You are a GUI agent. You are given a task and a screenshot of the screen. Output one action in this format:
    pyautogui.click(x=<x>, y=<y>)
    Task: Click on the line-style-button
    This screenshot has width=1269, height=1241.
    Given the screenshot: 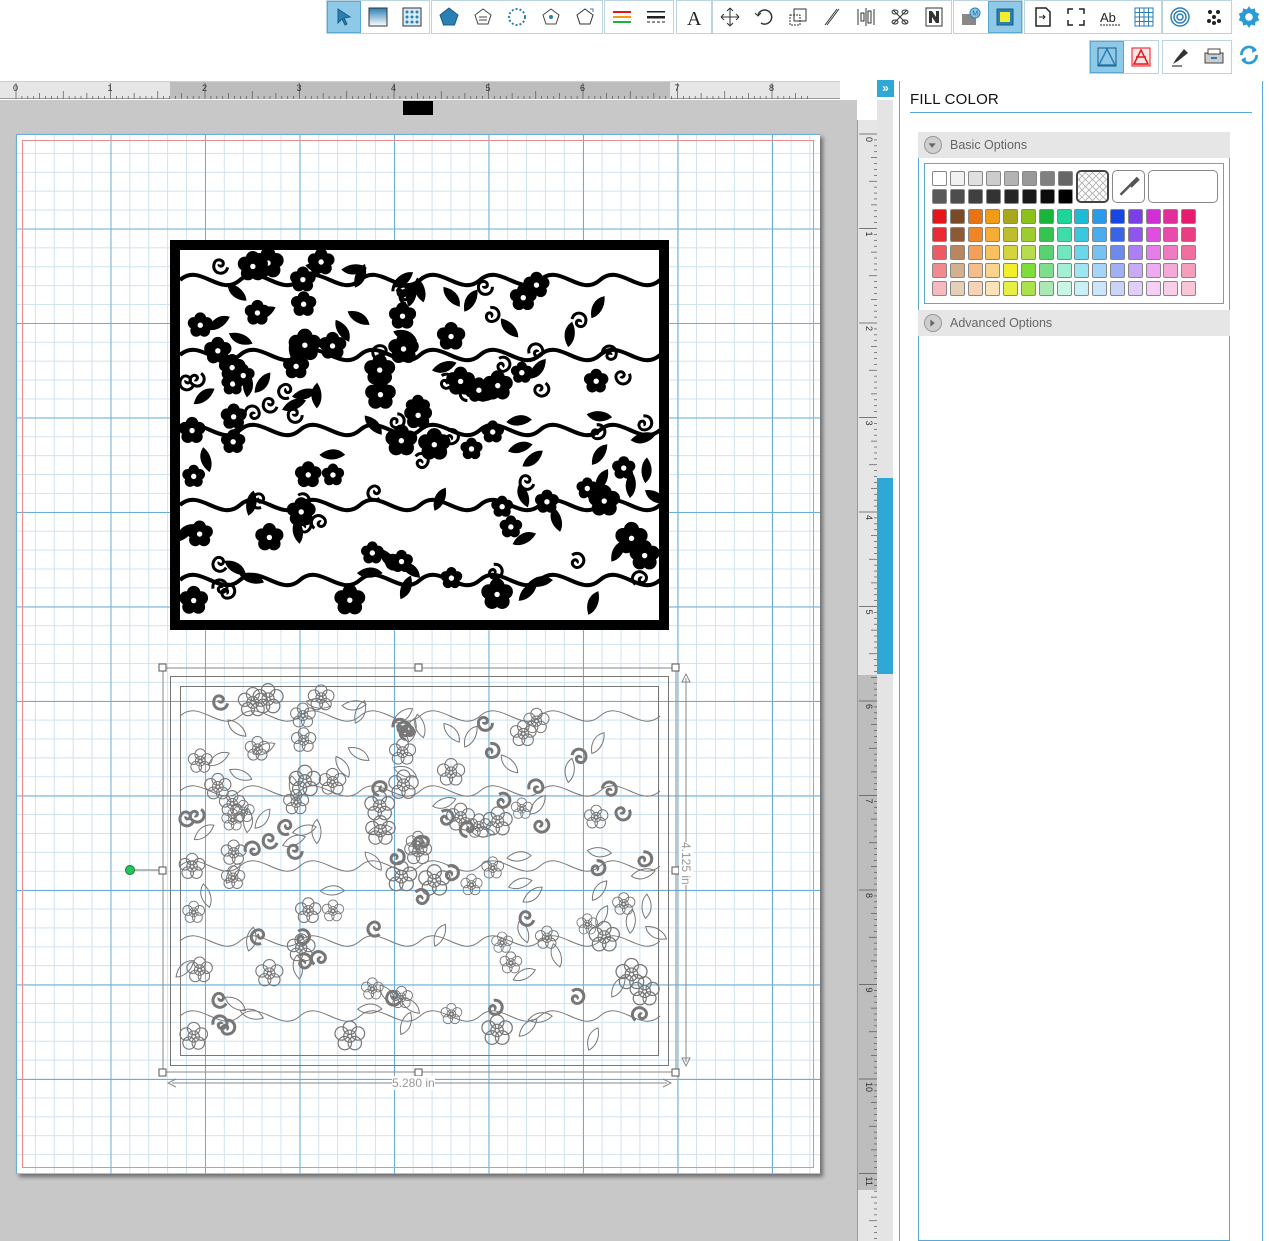 What is the action you would take?
    pyautogui.click(x=656, y=17)
    